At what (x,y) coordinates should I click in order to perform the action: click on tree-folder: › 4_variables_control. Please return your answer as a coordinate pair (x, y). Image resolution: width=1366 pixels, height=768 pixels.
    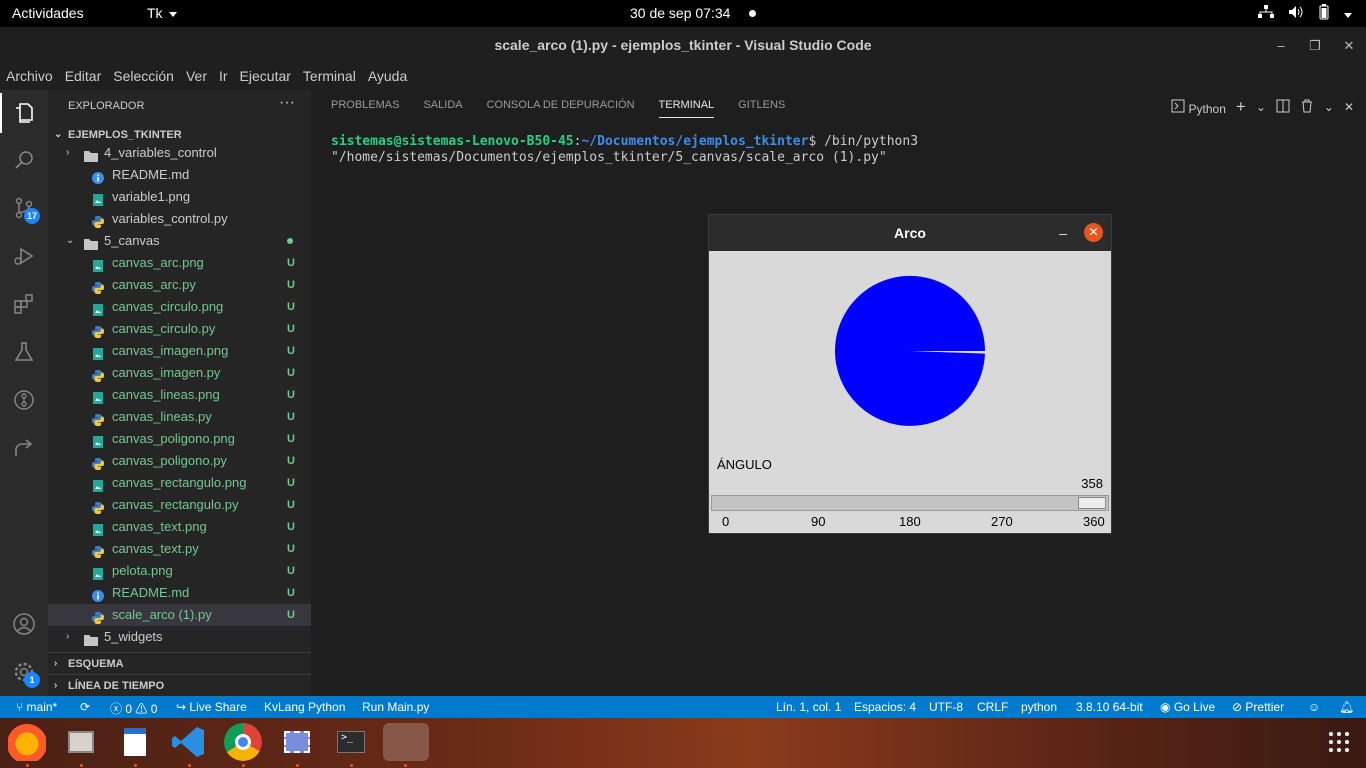
    Looking at the image, I should click on (179, 153).